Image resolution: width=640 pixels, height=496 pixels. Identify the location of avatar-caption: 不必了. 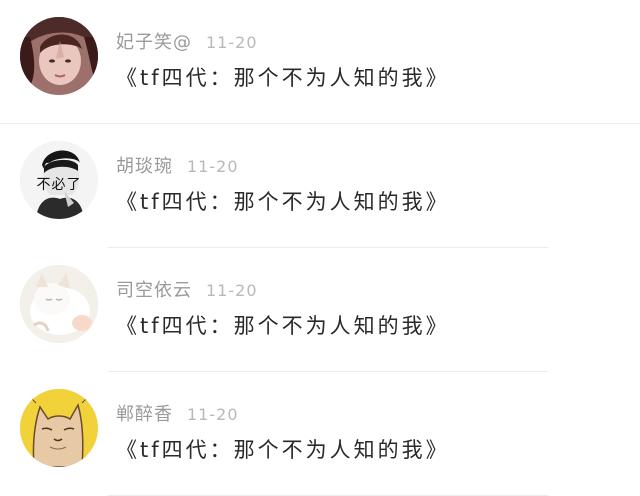
(59, 185).